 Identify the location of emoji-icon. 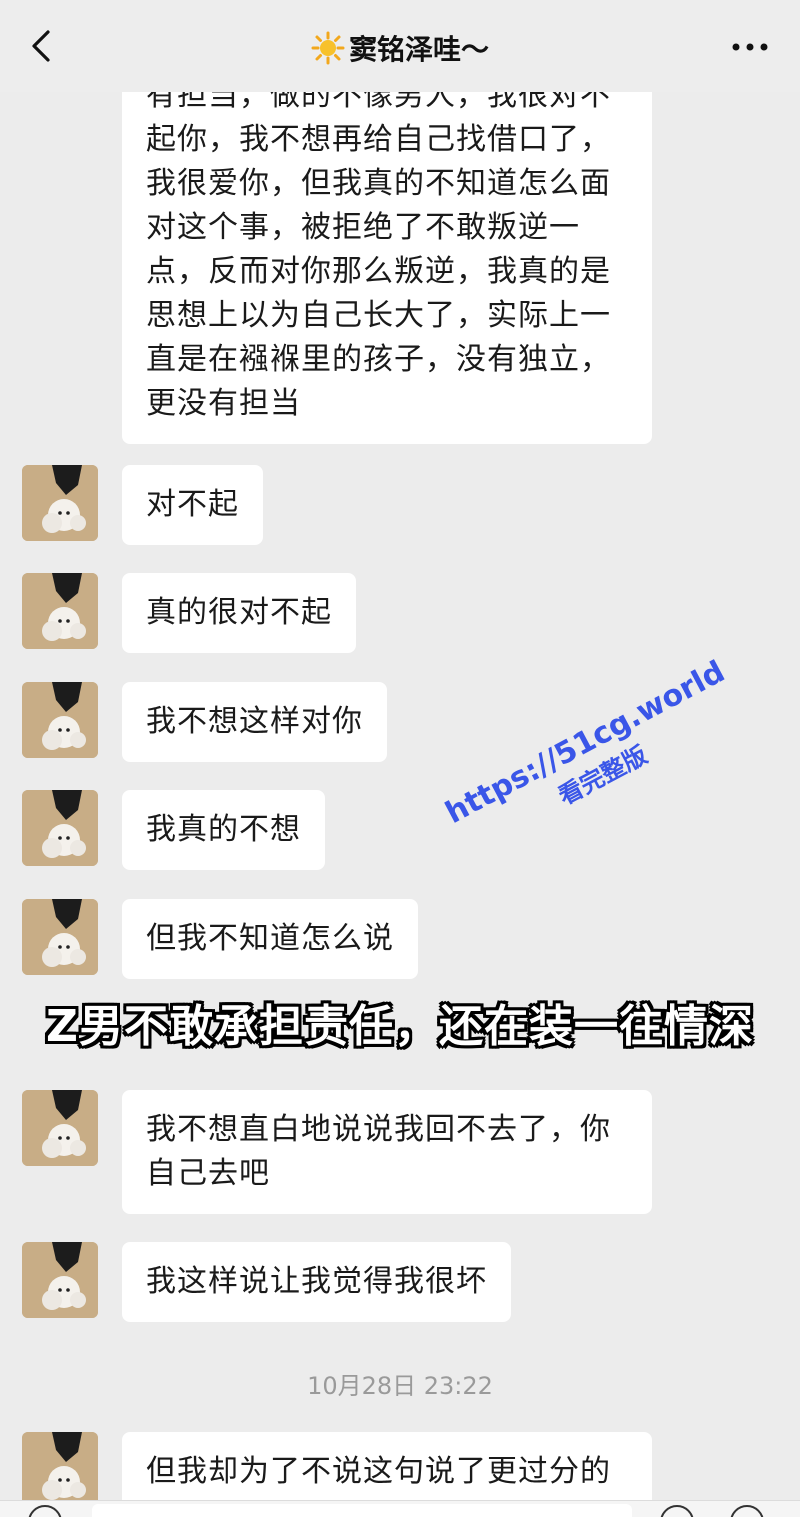
(677, 1511).